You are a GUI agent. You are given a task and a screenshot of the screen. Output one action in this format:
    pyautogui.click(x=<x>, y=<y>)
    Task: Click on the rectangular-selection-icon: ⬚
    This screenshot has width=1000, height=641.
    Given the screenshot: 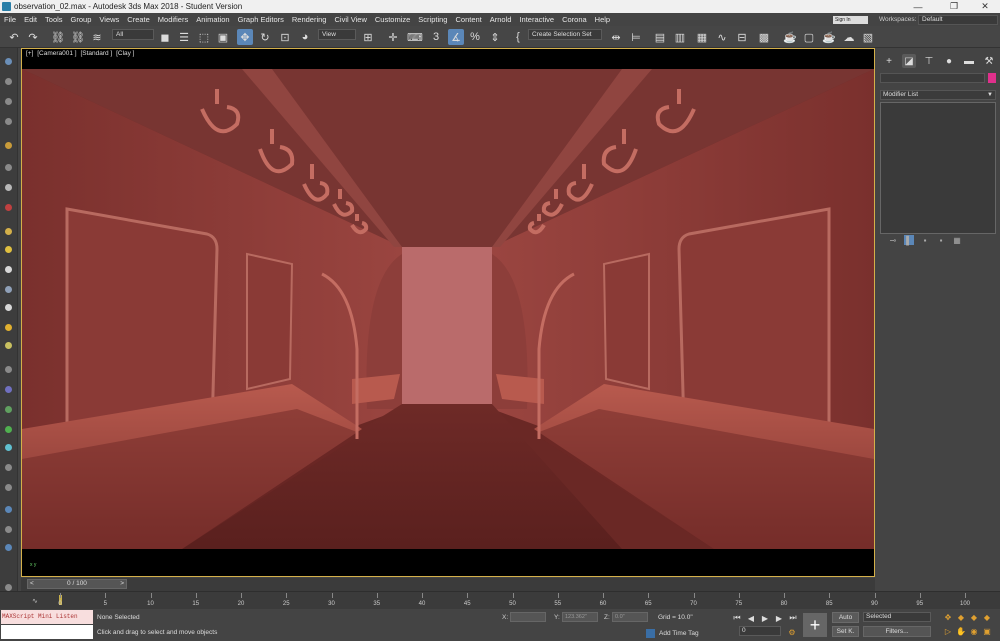 What is the action you would take?
    pyautogui.click(x=204, y=37)
    